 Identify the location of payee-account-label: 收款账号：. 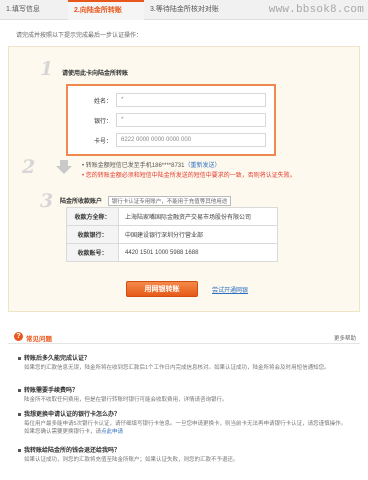
(92, 252).